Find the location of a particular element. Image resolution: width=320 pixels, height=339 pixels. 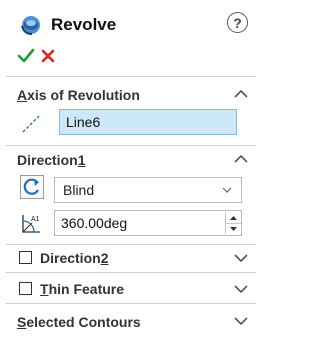

section-axis-of-revolution: Axis of Revolution is located at coordinates (78, 95).